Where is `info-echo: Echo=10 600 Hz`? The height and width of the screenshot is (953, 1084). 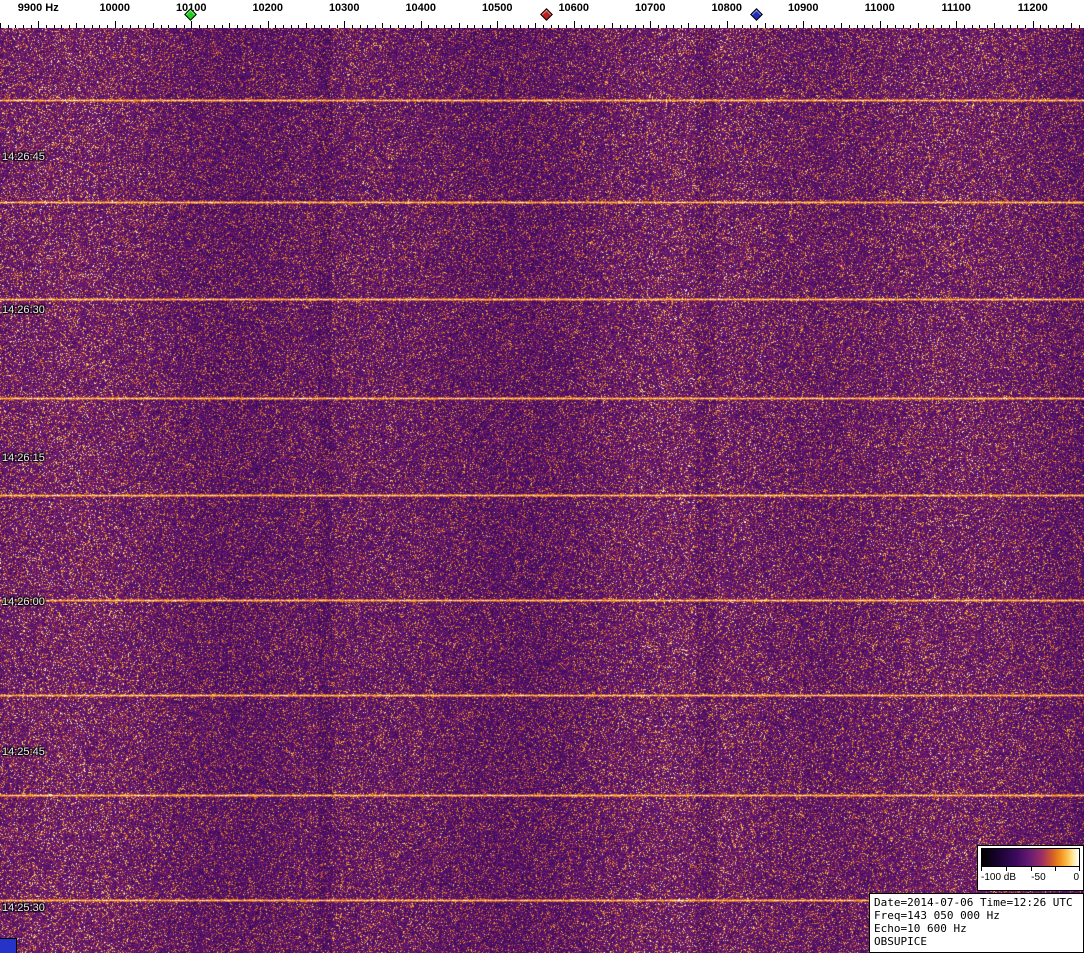
info-echo: Echo=10 600 Hz is located at coordinates (920, 928).